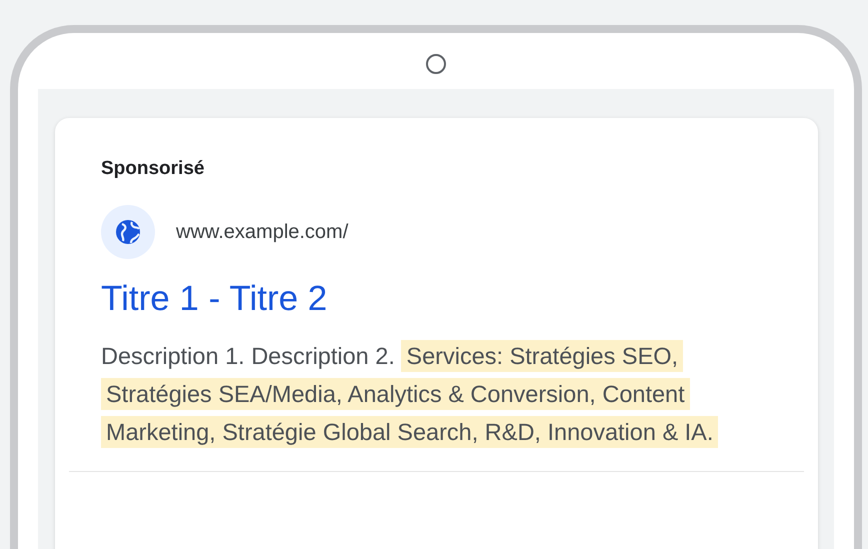 The width and height of the screenshot is (868, 549). What do you see at coordinates (444, 299) in the screenshot?
I see `ad-title: Titre 1 - Titre 2` at bounding box center [444, 299].